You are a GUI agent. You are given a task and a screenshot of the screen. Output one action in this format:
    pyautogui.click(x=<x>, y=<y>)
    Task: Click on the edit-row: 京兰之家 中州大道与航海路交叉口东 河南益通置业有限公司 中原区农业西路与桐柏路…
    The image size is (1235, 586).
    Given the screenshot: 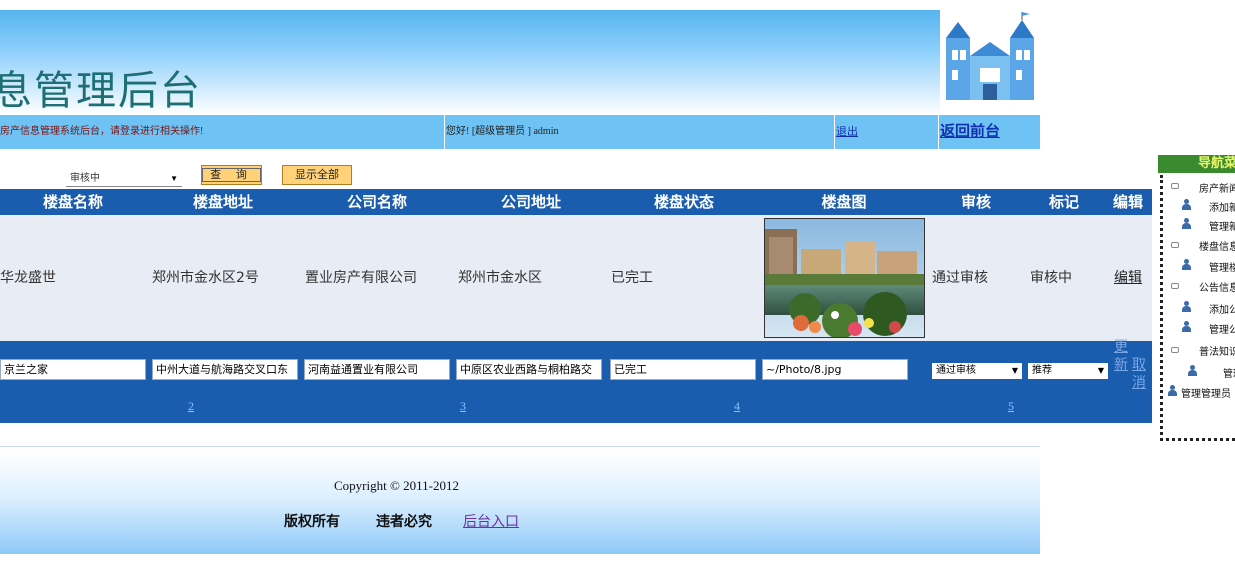 What is the action you would take?
    pyautogui.click(x=576, y=368)
    